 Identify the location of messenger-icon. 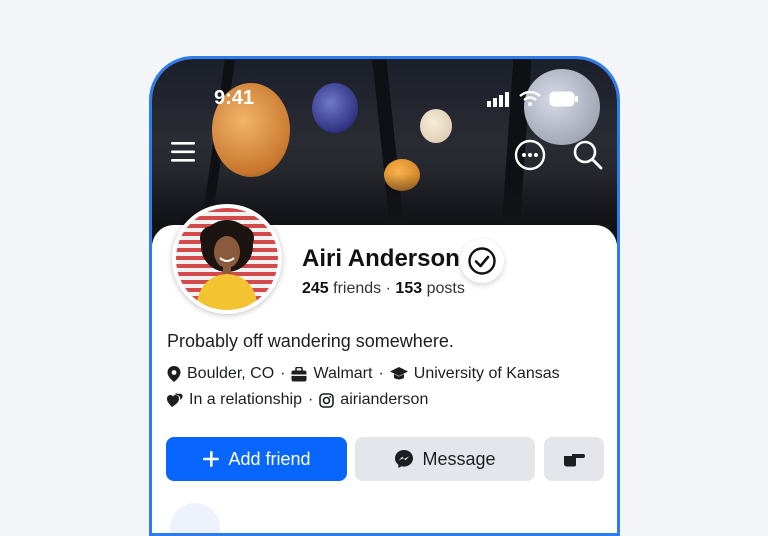
(404, 459).